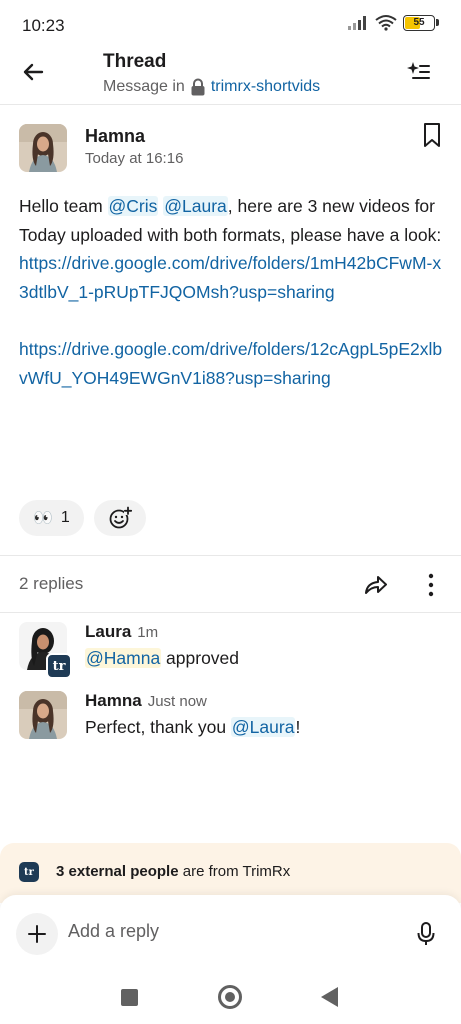 The width and height of the screenshot is (461, 1024). What do you see at coordinates (113, 700) in the screenshot?
I see `author-name: Hamna` at bounding box center [113, 700].